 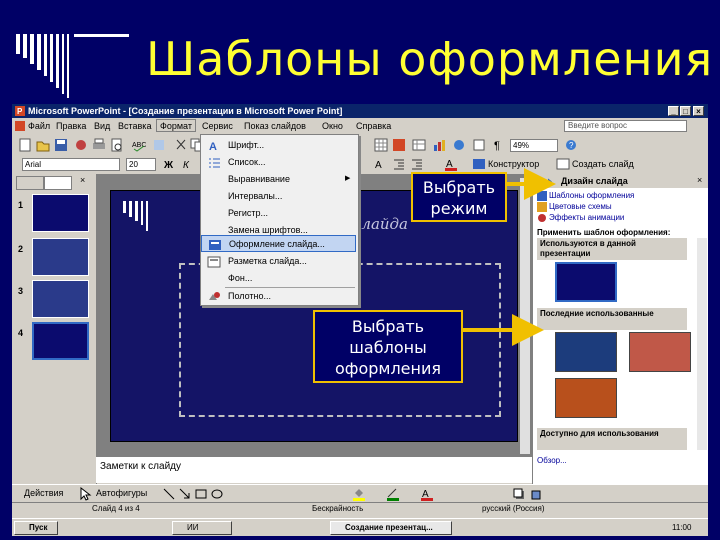 I want to click on font-size-select: 20, so click(x=141, y=164).